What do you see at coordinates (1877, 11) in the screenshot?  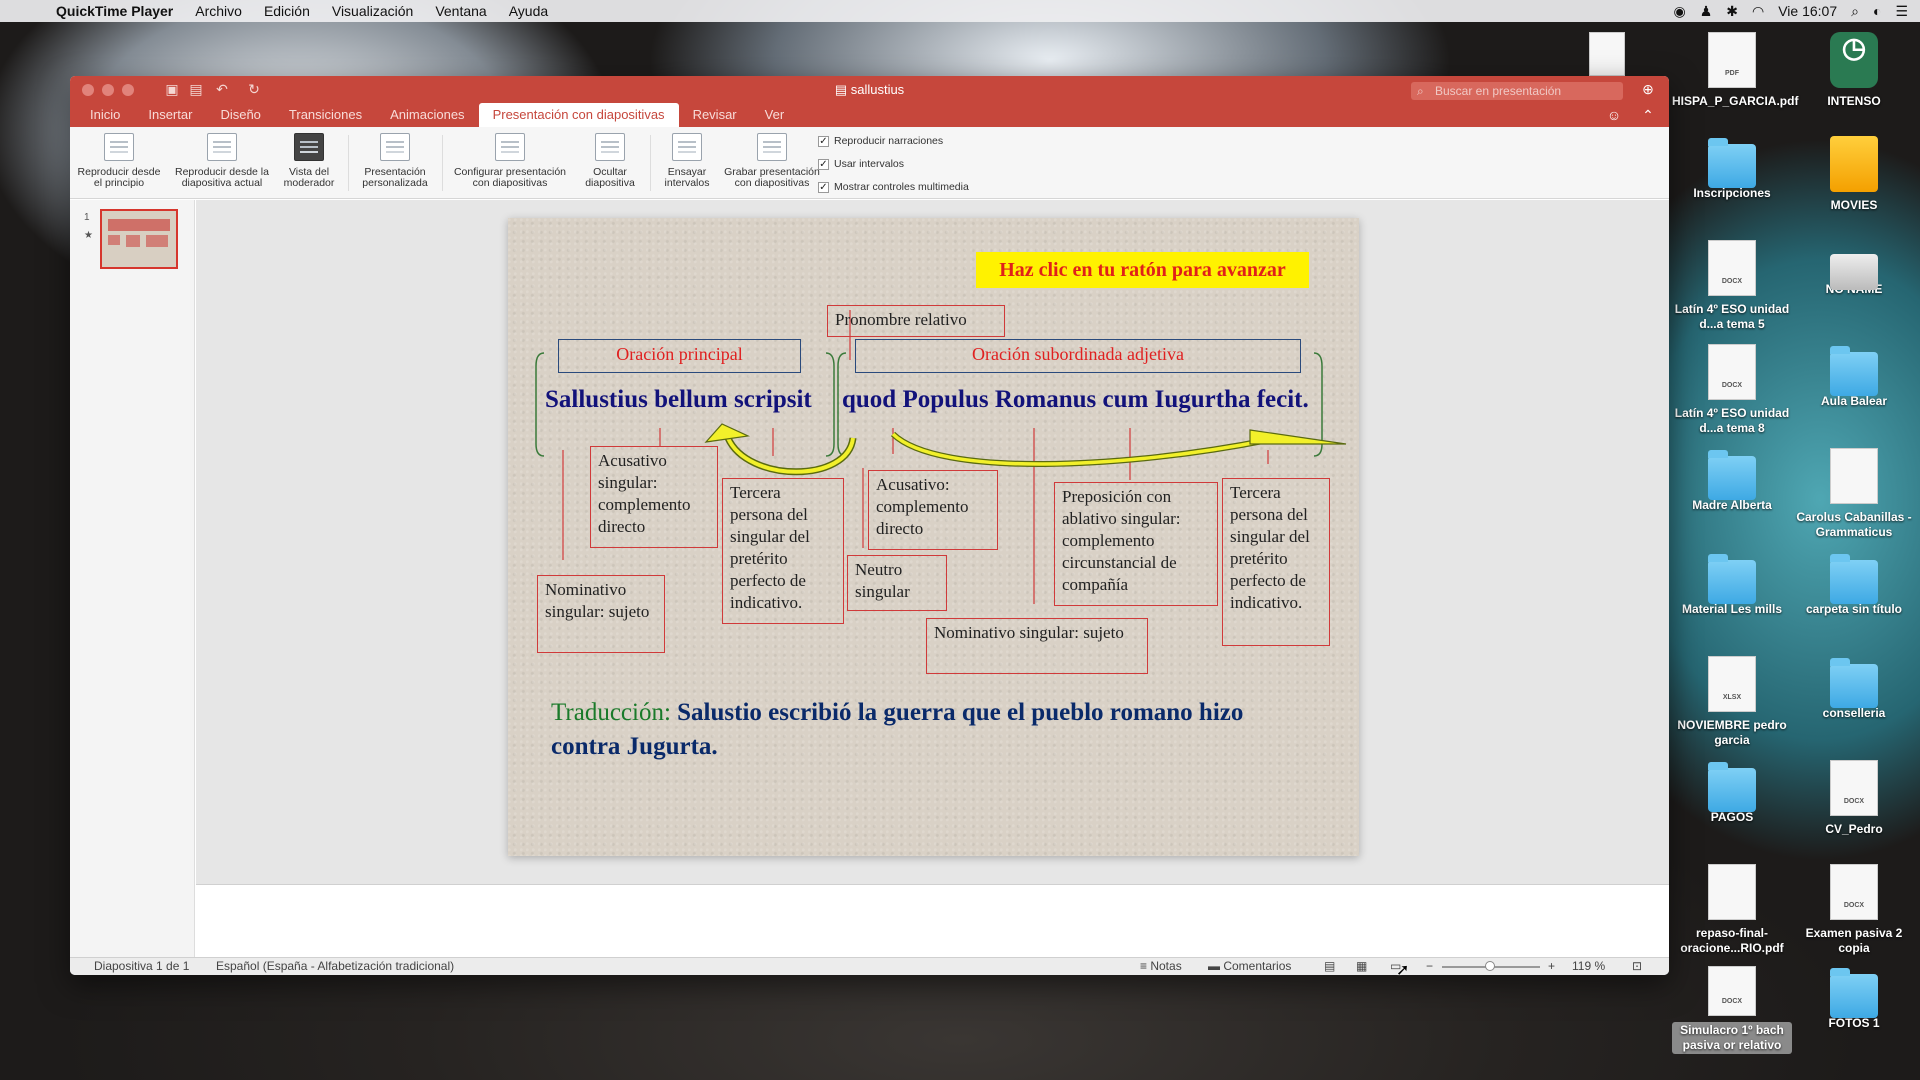 I see `siri-icon: ◐` at bounding box center [1877, 11].